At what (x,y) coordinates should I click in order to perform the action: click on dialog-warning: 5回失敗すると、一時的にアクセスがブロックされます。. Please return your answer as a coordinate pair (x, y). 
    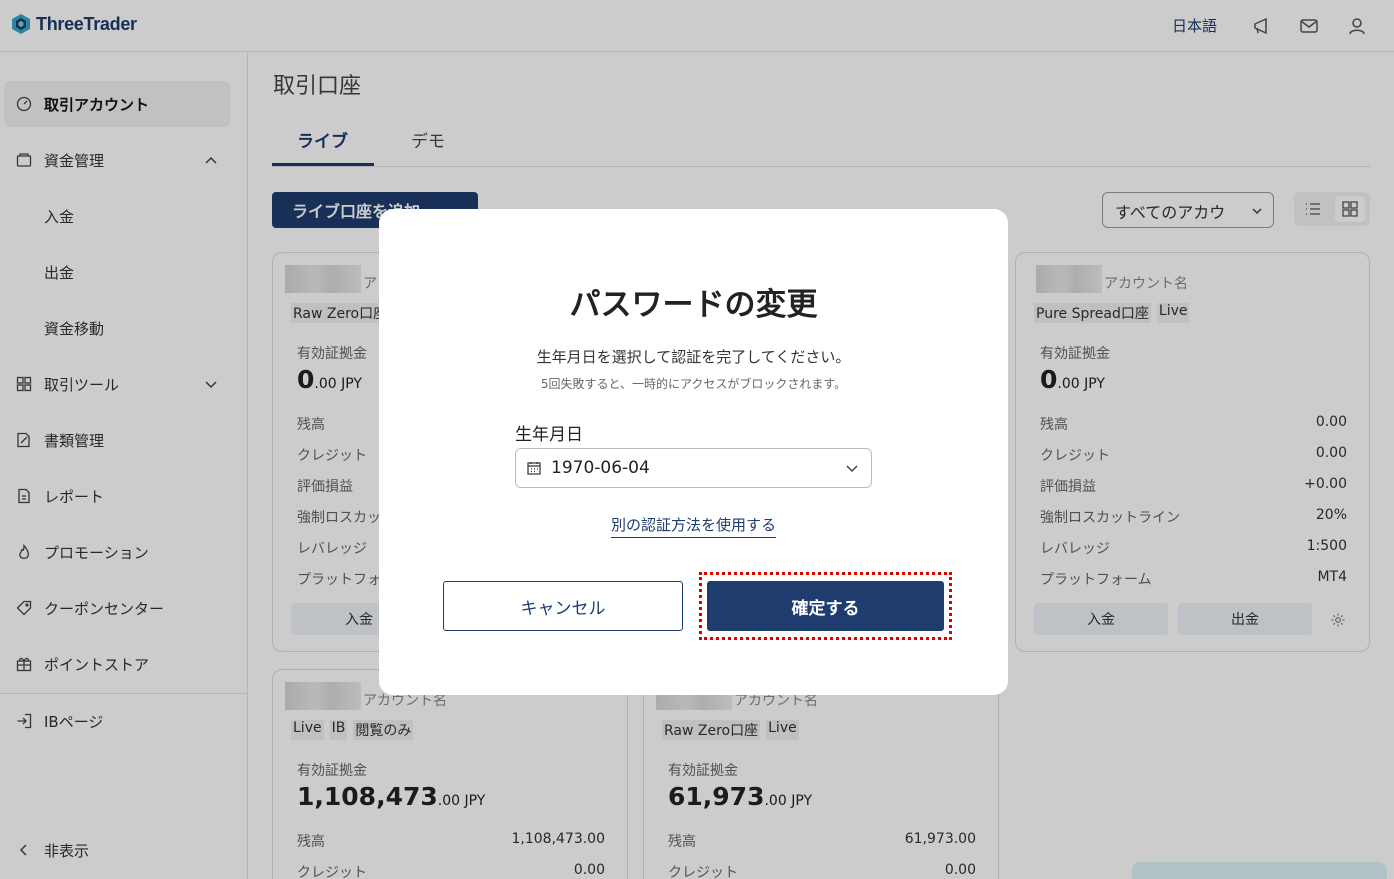
    Looking at the image, I should click on (693, 384).